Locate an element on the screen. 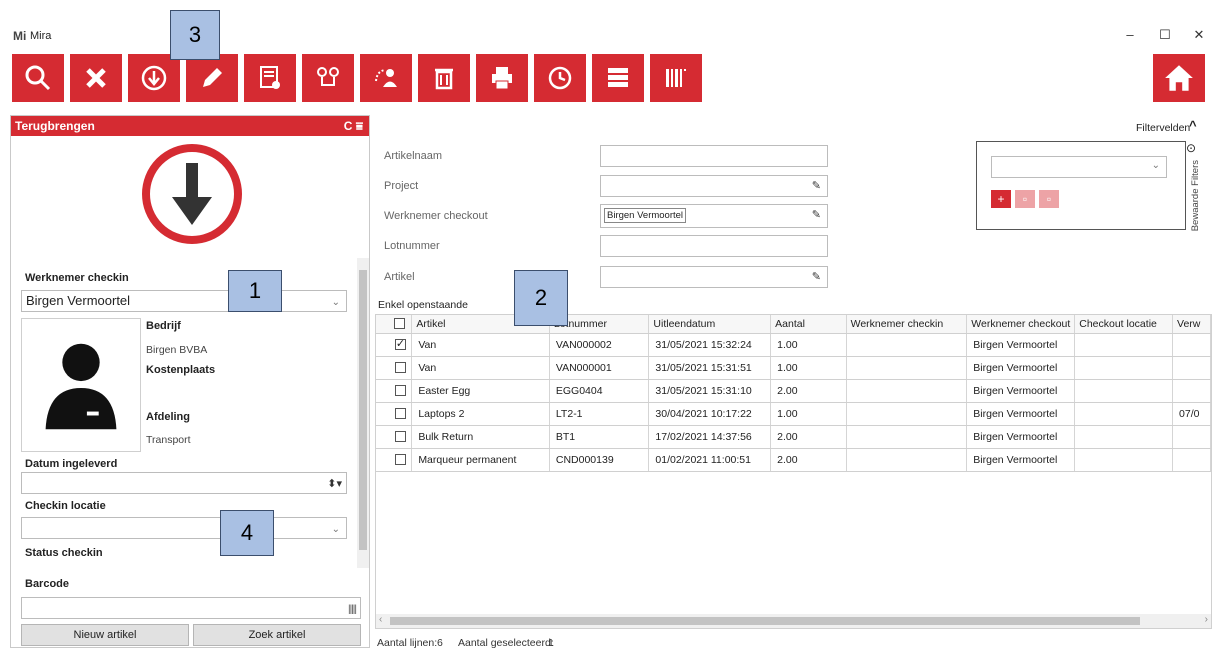  close-window-button: ✕ is located at coordinates (1199, 35).